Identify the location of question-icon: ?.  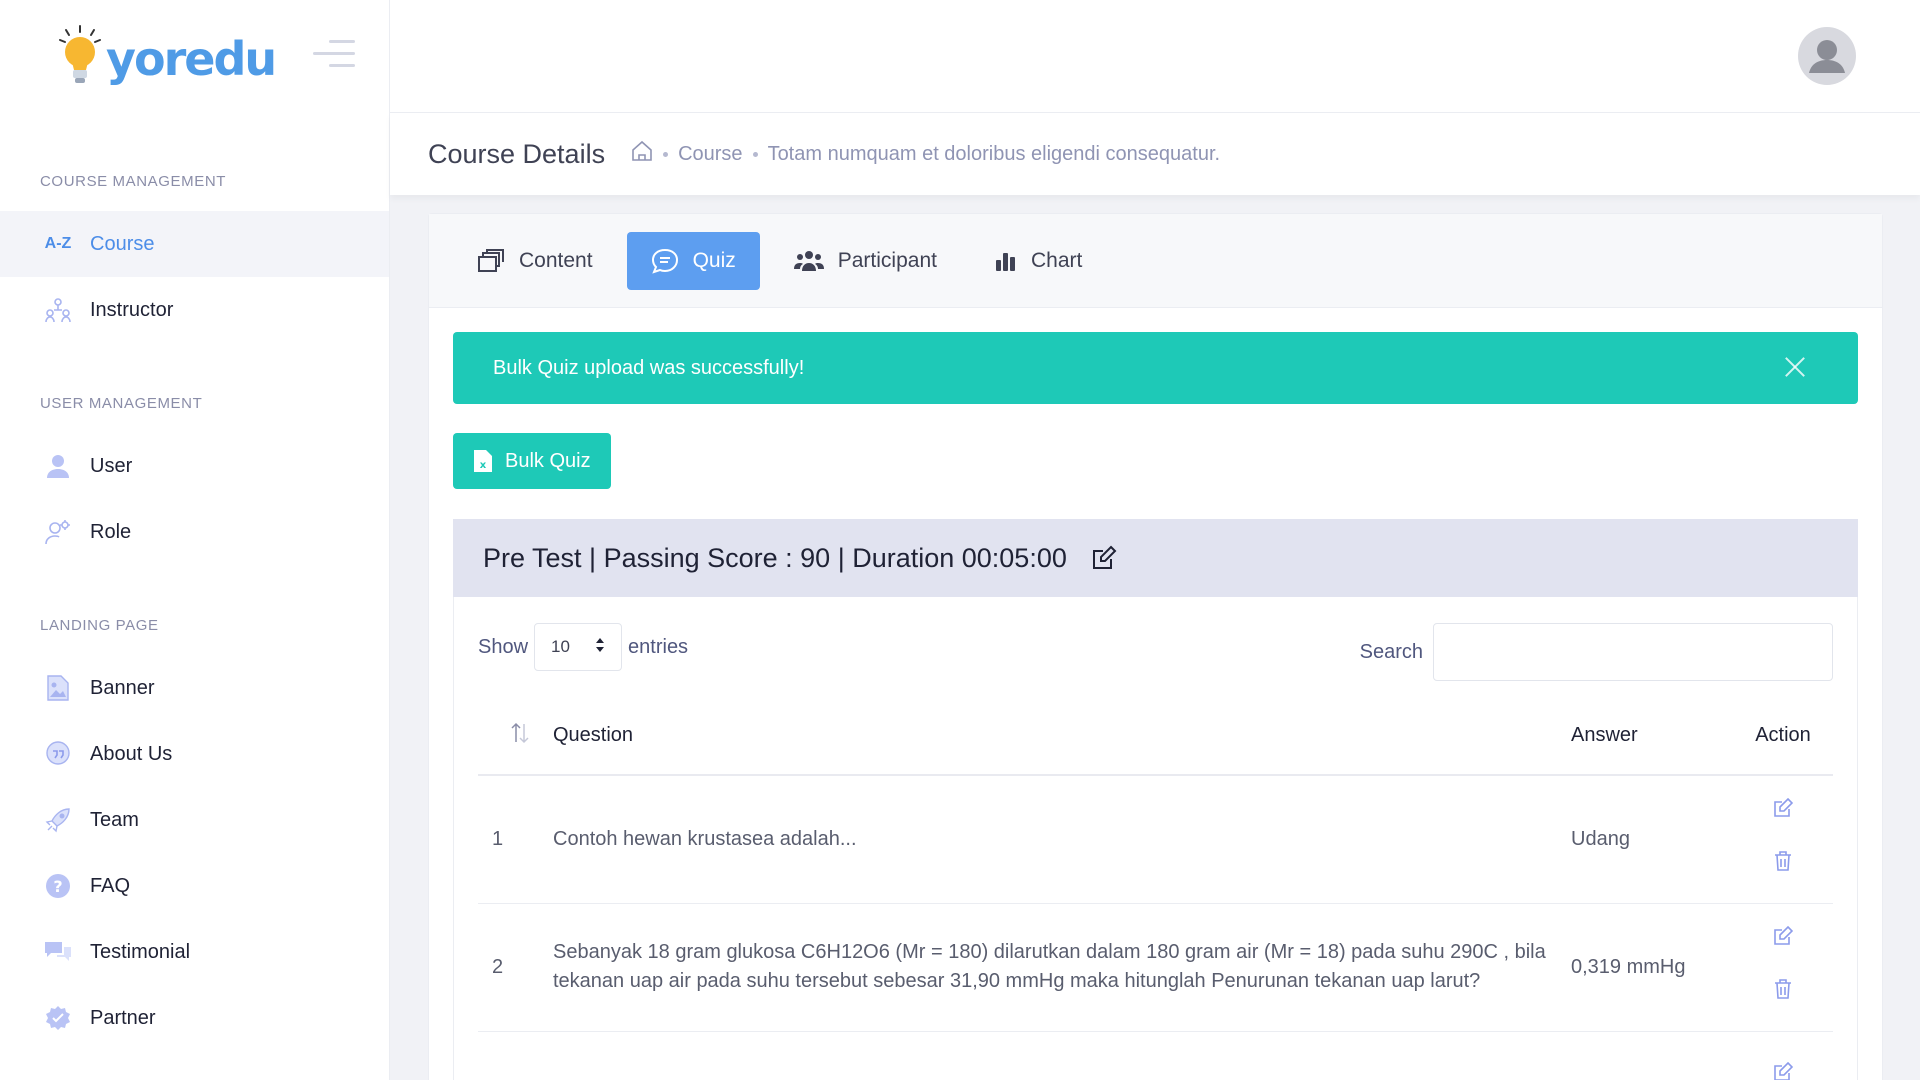
(58, 886).